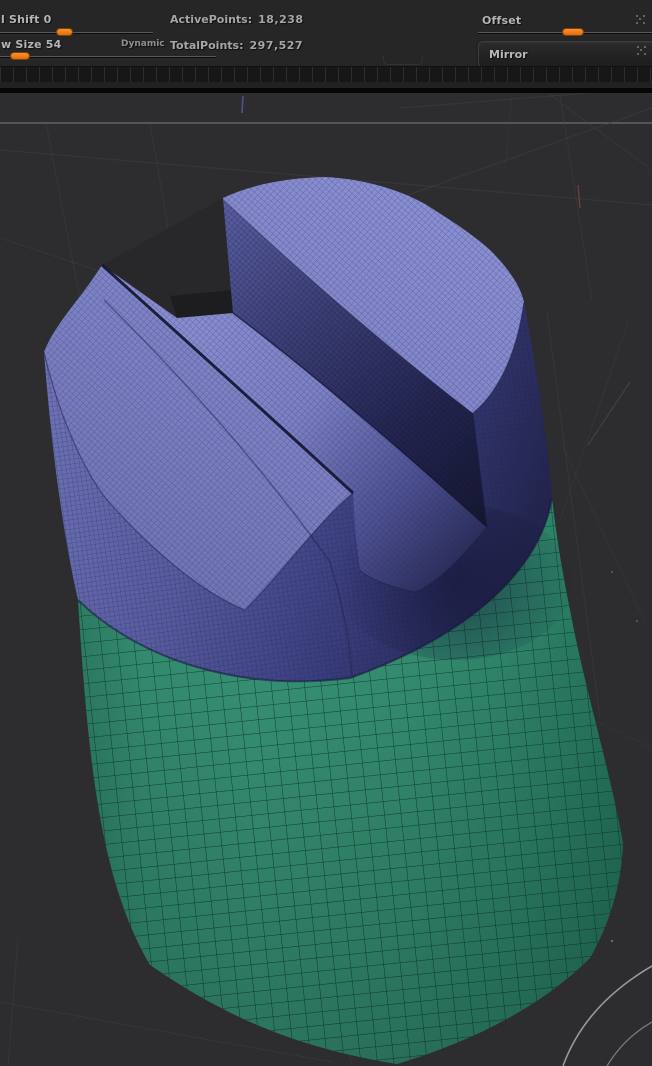 This screenshot has width=652, height=1066. Describe the element at coordinates (143, 44) in the screenshot. I see `dynamic-toggle: Dynamic` at that location.